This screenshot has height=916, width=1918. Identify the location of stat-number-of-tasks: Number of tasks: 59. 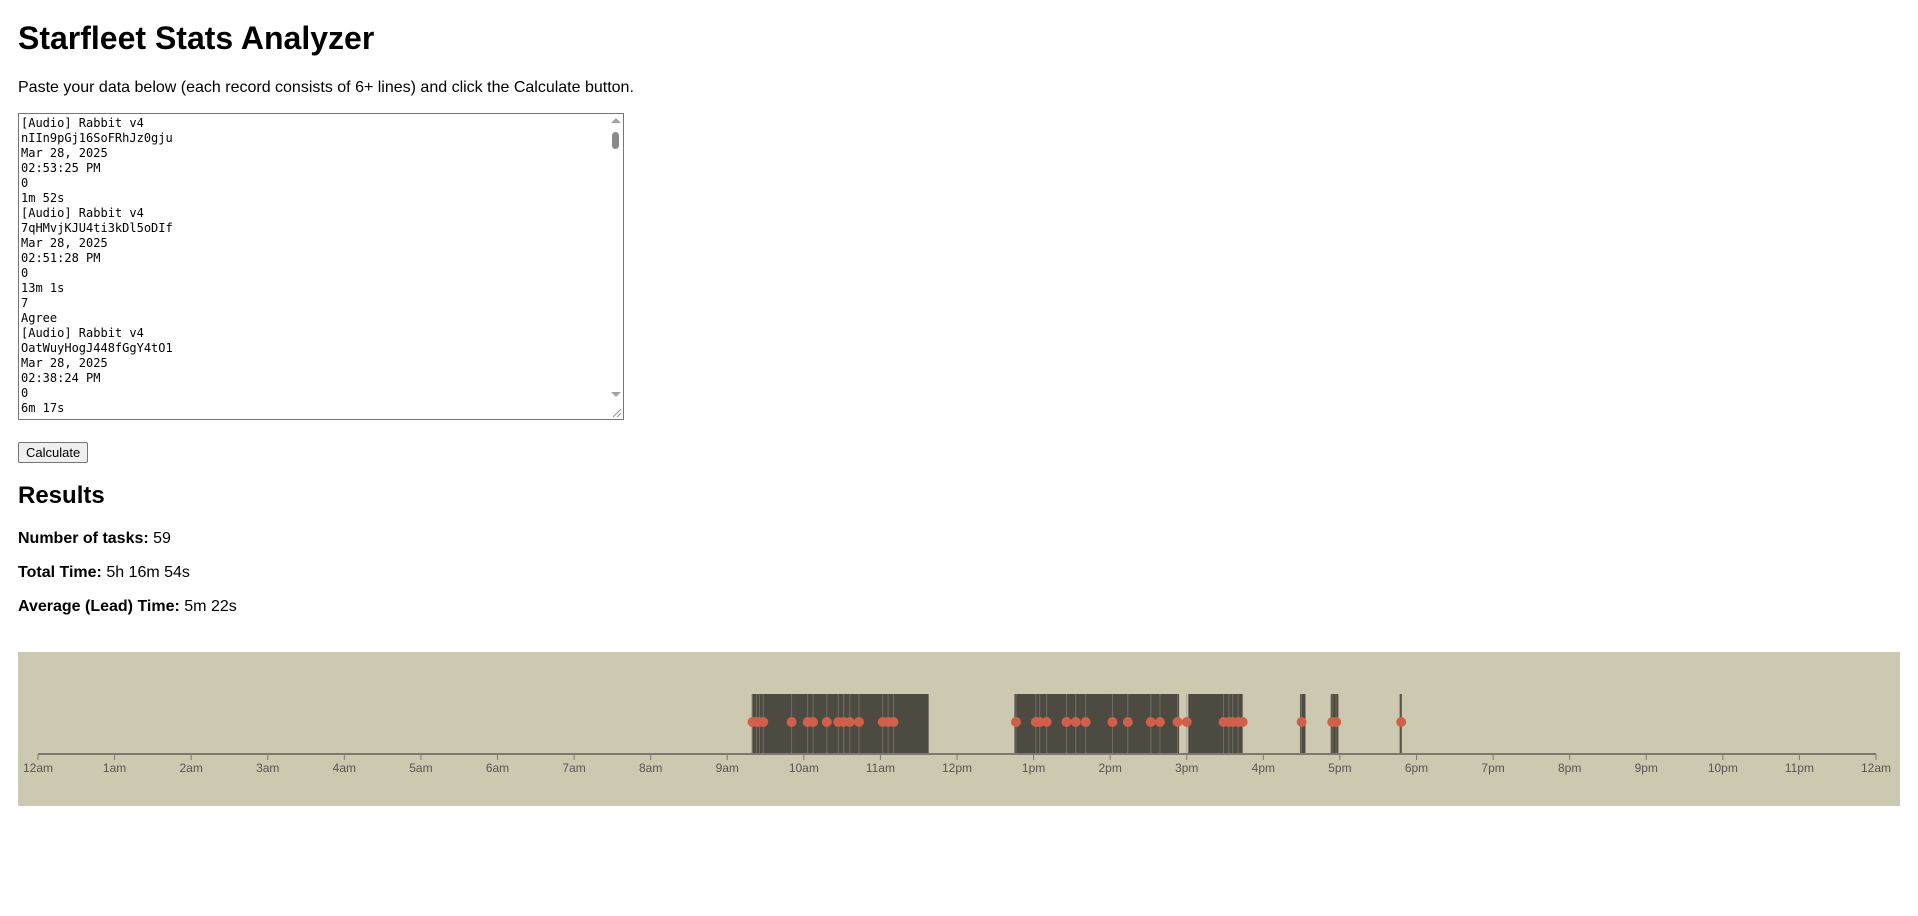
(94, 539).